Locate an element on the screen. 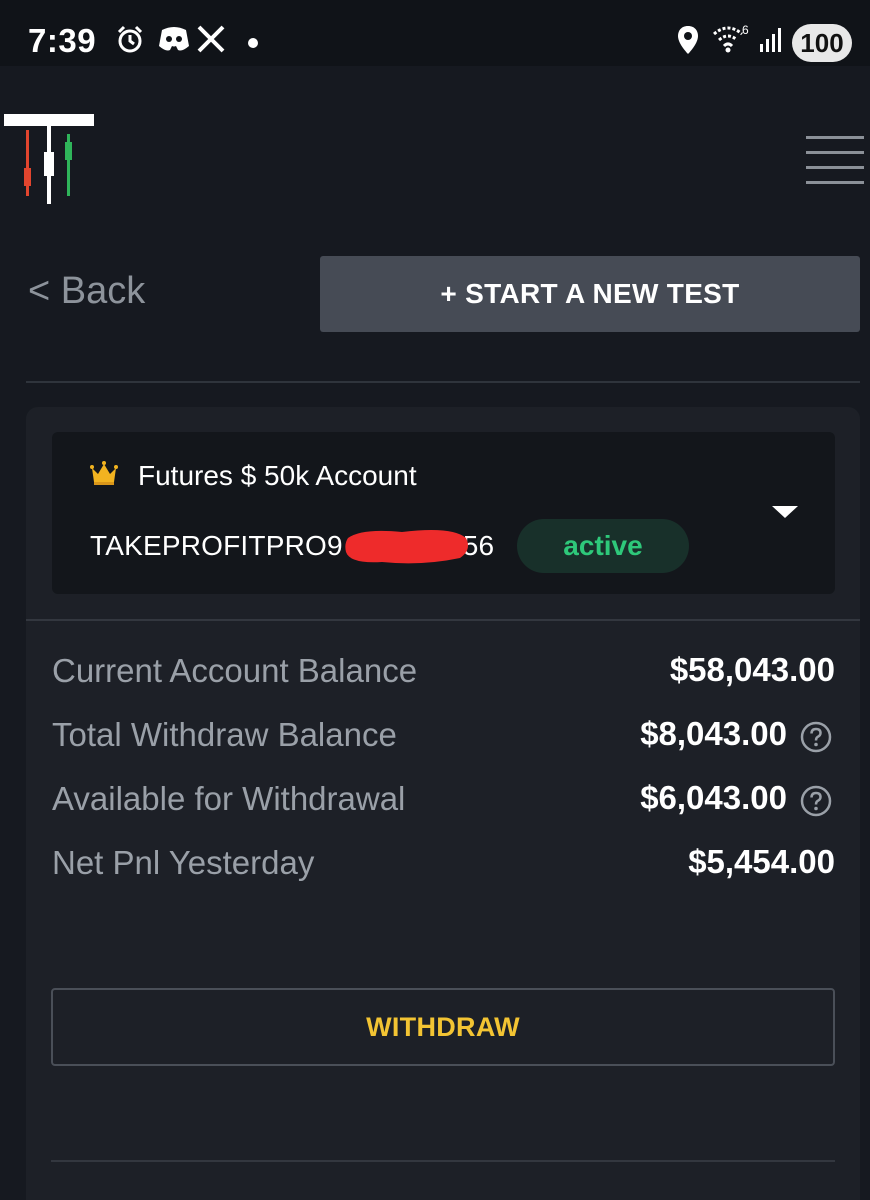 The width and height of the screenshot is (870, 1200). caret-down-icon is located at coordinates (785, 512).